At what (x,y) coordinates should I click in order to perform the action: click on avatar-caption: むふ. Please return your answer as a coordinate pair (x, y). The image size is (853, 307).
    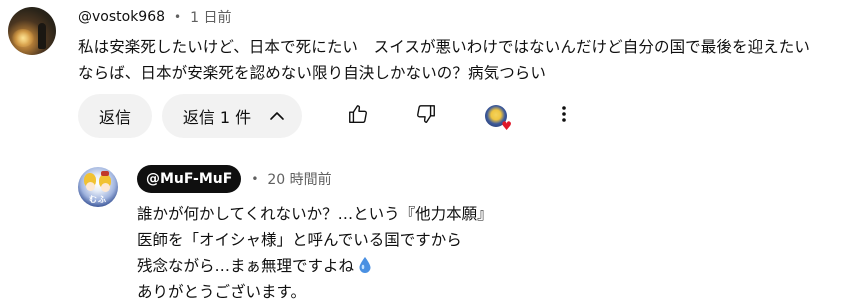
    Looking at the image, I should click on (98, 199).